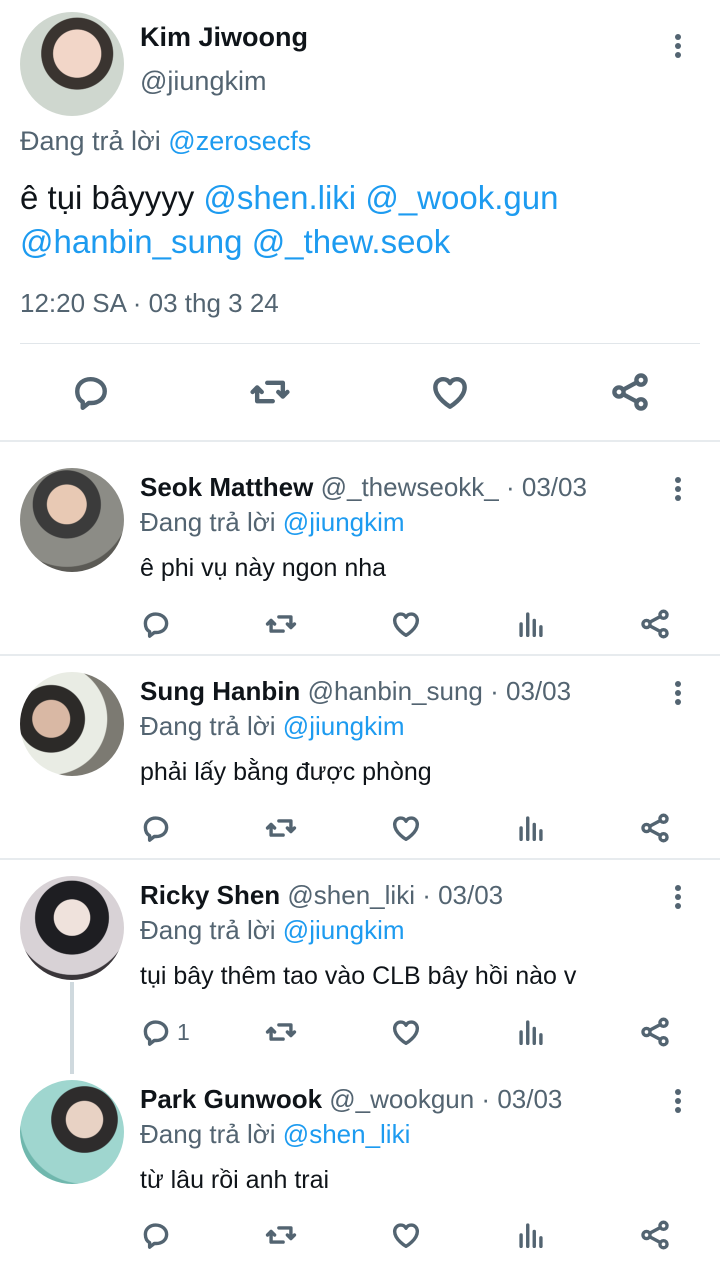  Describe the element at coordinates (231, 1099) in the screenshot. I see `author-name: Park Gunwook` at that location.